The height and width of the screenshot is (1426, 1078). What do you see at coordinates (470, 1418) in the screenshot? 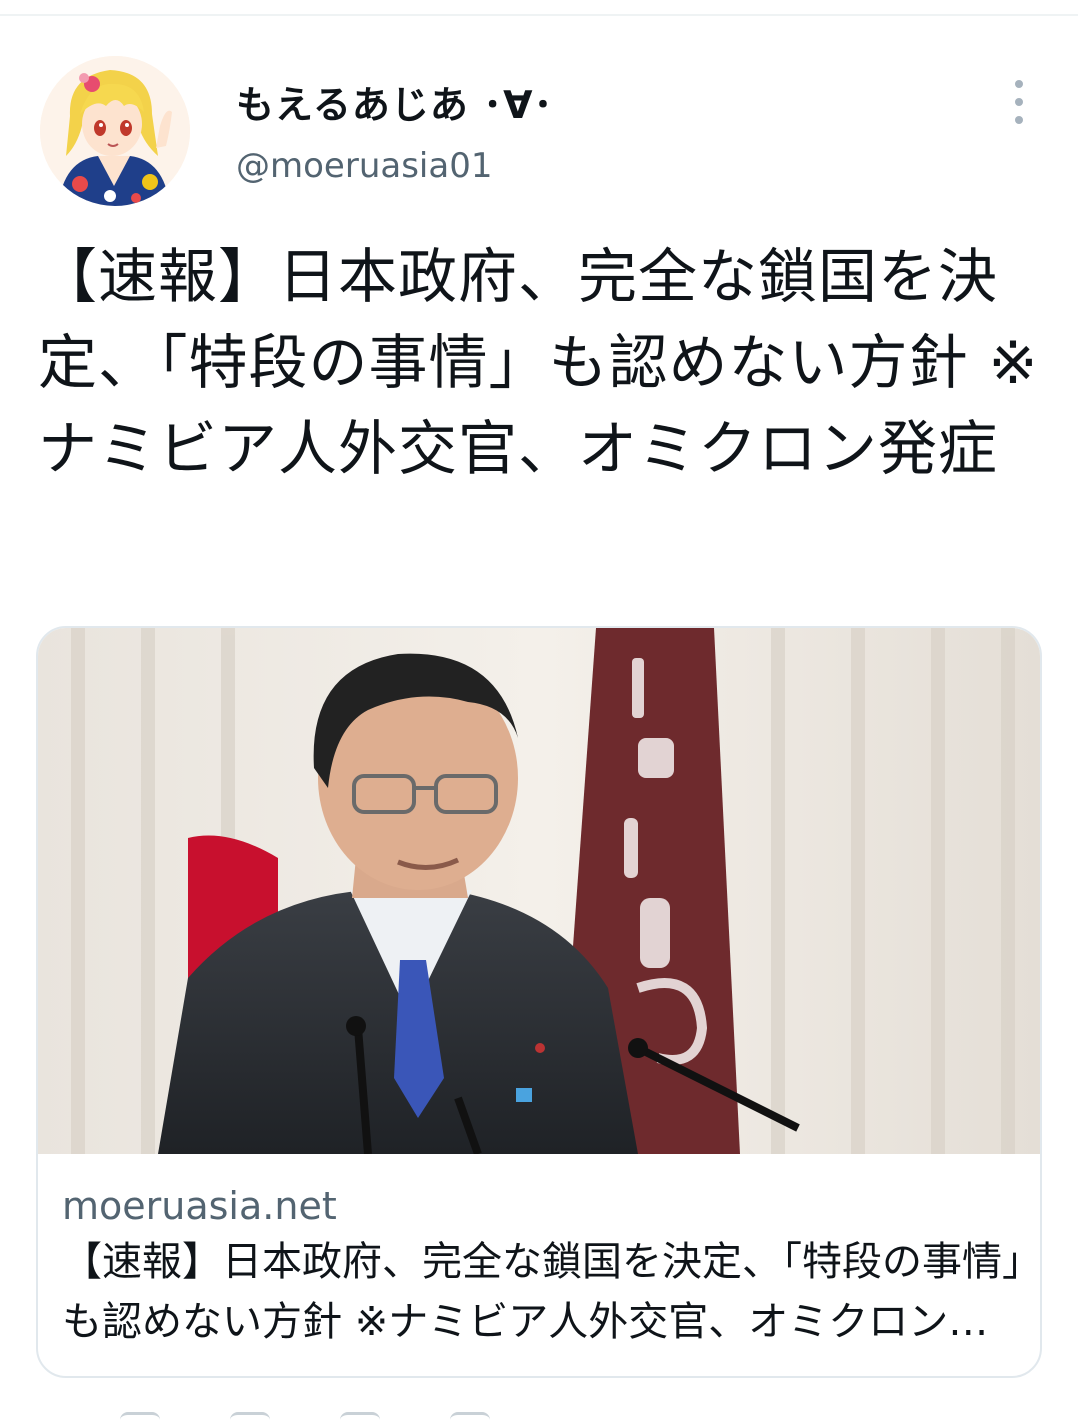
I see `share-icon` at bounding box center [470, 1418].